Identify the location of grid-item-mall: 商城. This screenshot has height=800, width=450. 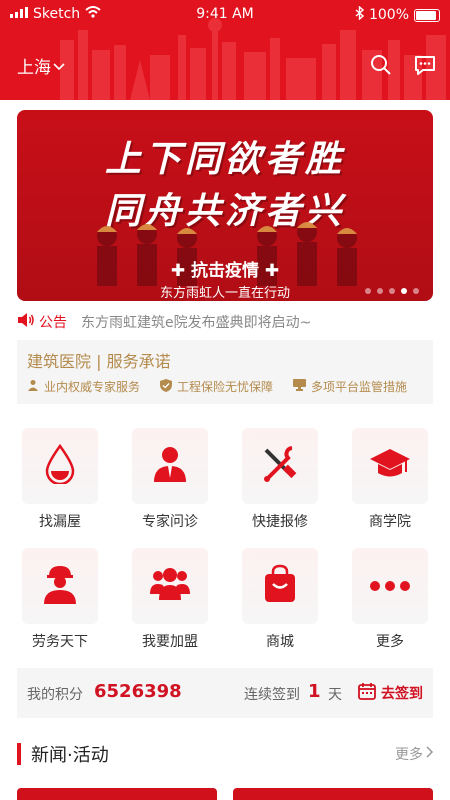
(280, 599).